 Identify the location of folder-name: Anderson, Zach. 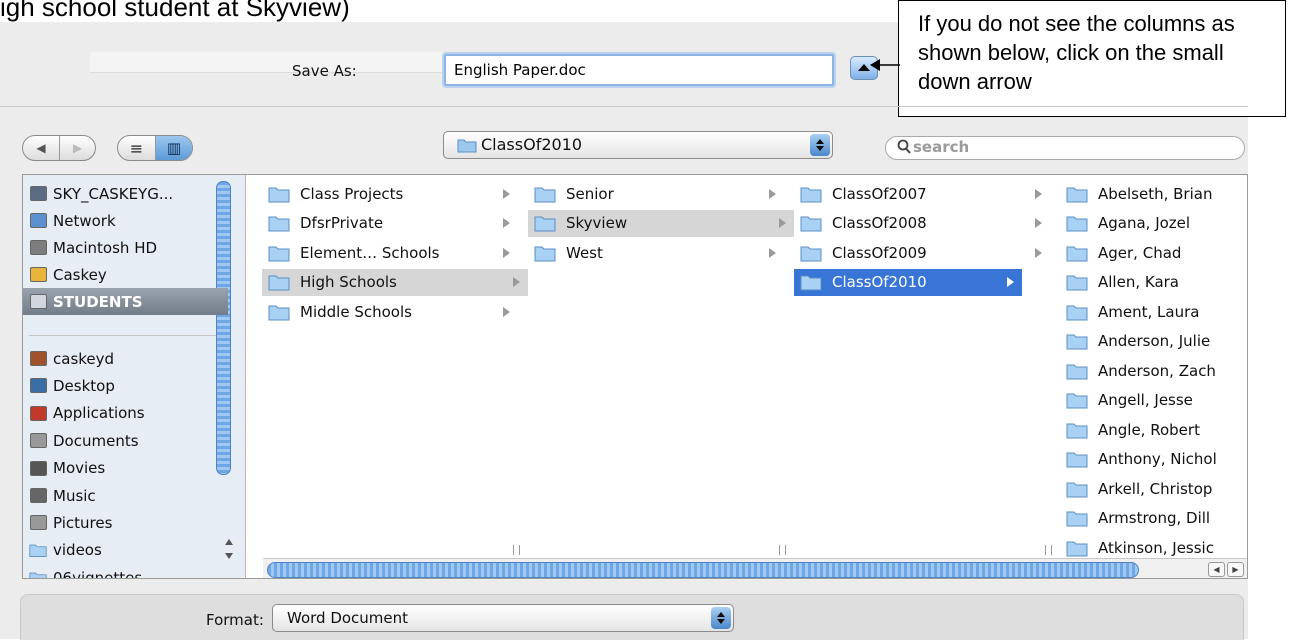
(1157, 370).